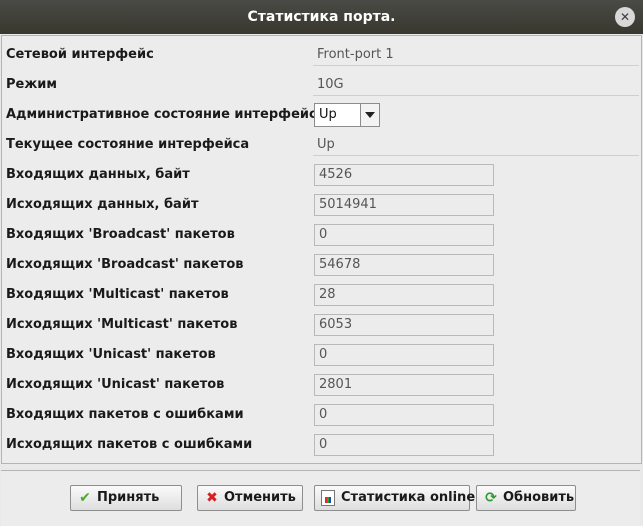 Image resolution: width=643 pixels, height=526 pixels. Describe the element at coordinates (625, 17) in the screenshot. I see `close-icon: ✕` at that location.